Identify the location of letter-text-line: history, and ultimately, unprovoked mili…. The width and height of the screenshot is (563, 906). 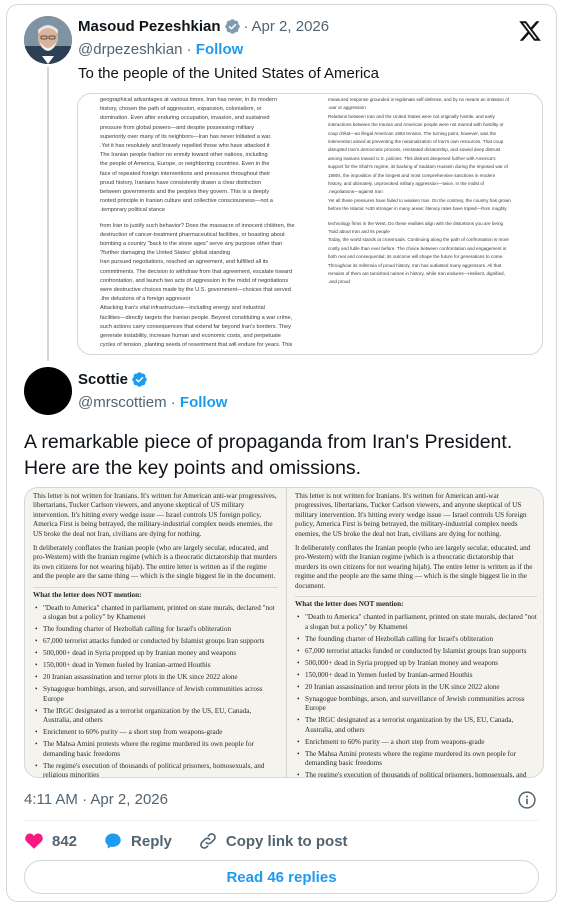
(406, 183).